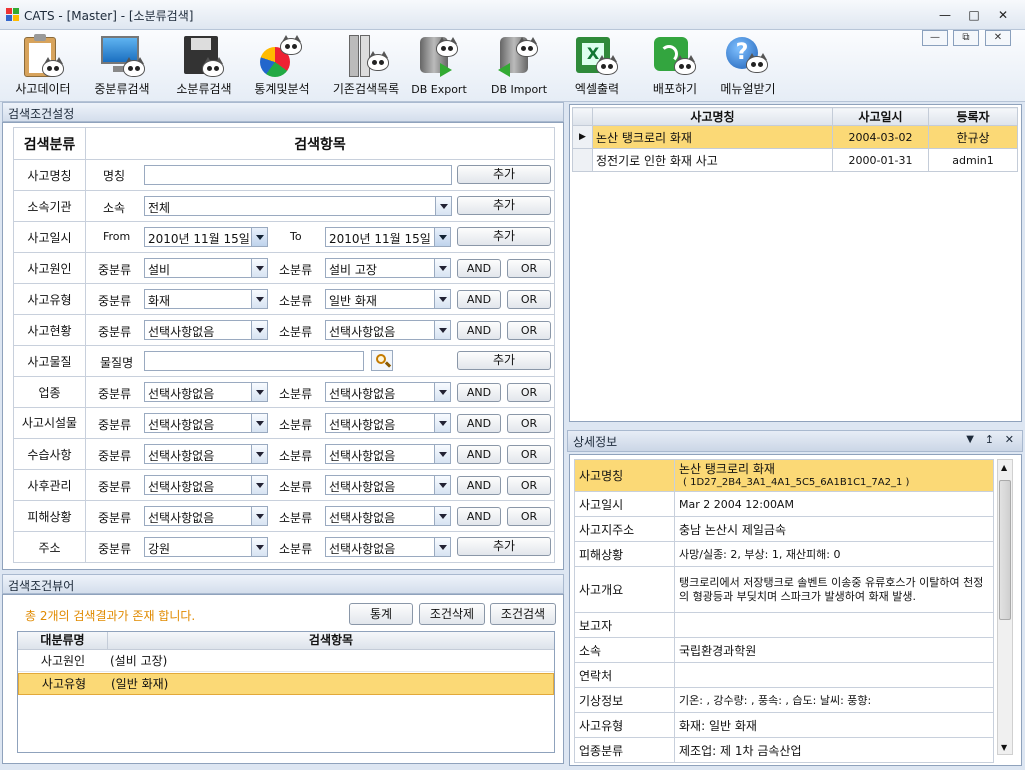 This screenshot has height=770, width=1025. What do you see at coordinates (298, 175) in the screenshot?
I see `name-input` at bounding box center [298, 175].